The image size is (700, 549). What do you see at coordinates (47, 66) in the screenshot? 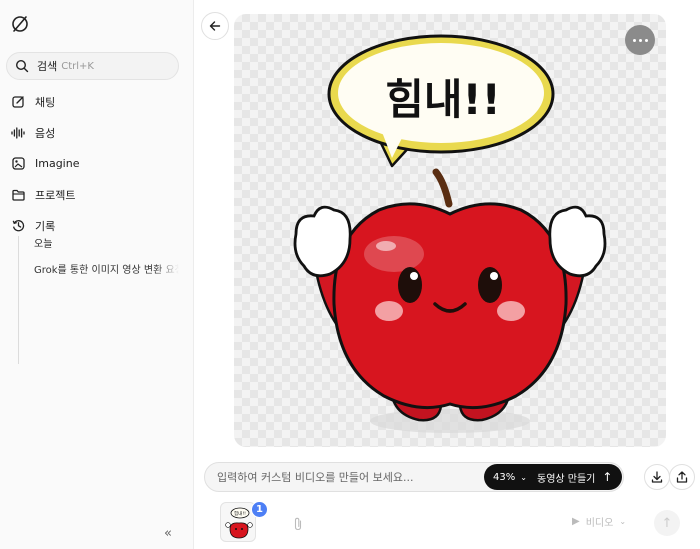
I see `search-label: 검색` at bounding box center [47, 66].